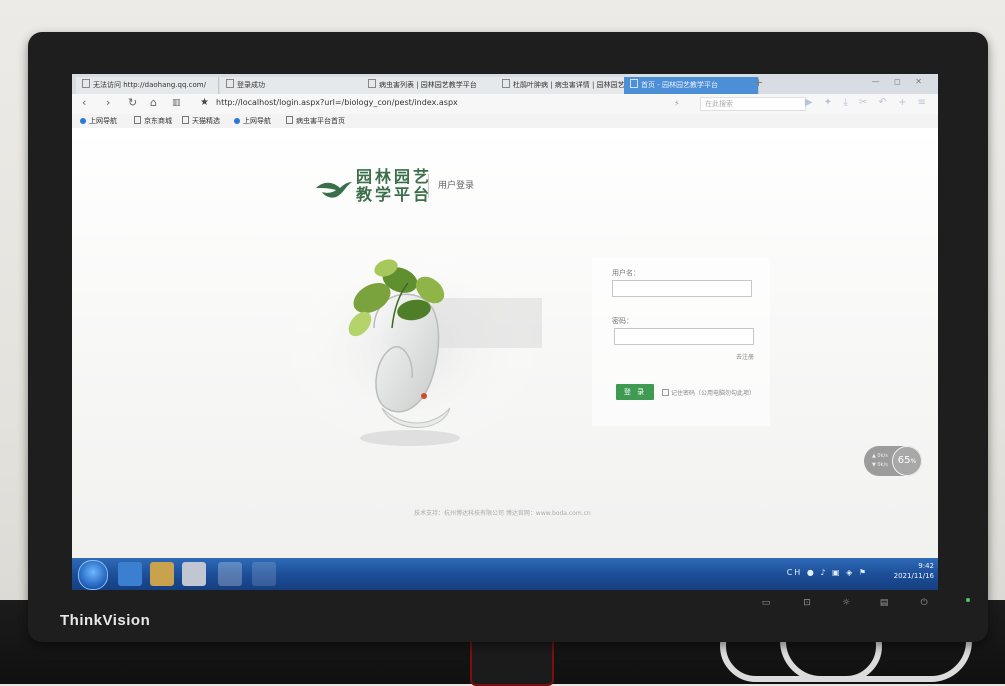 The width and height of the screenshot is (1005, 686). I want to click on logo-text: 园林园艺 教学平台, so click(394, 186).